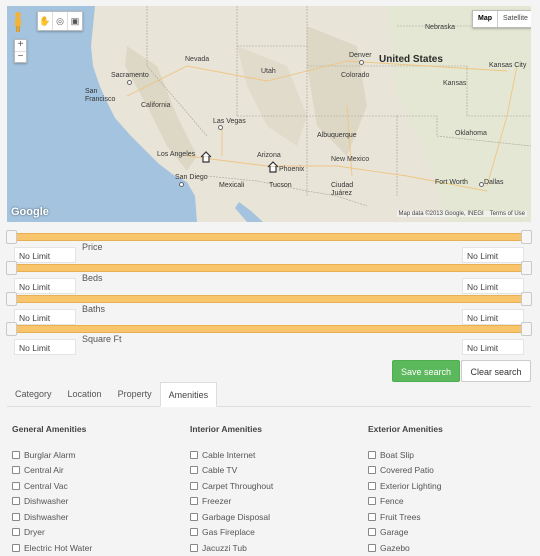 Image resolution: width=540 pixels, height=556 pixels. I want to click on map-label-new-mexico: New Mexico, so click(350, 159).